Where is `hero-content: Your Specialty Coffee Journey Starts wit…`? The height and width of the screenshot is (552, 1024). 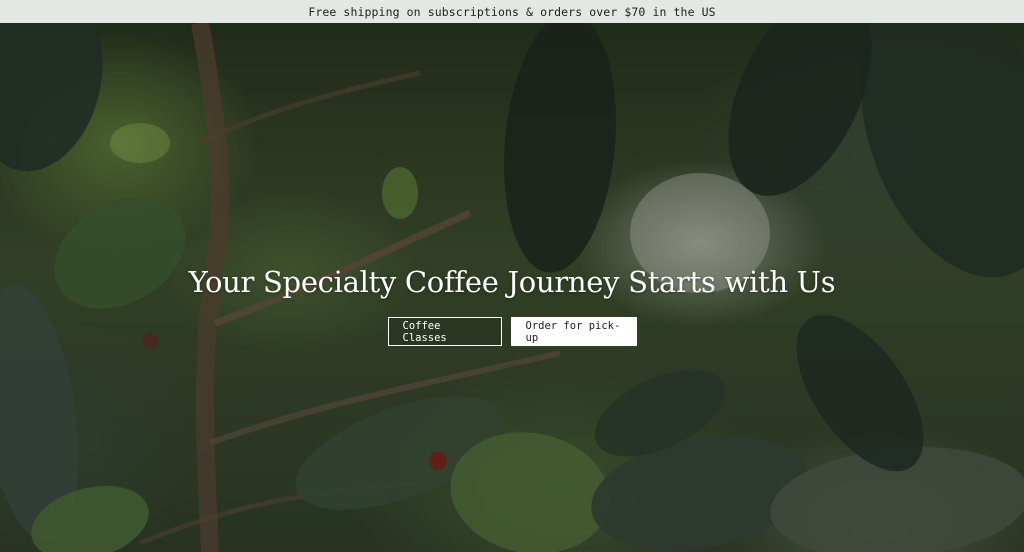
hero-content: Your Specialty Coffee Journey Starts wit… is located at coordinates (512, 305).